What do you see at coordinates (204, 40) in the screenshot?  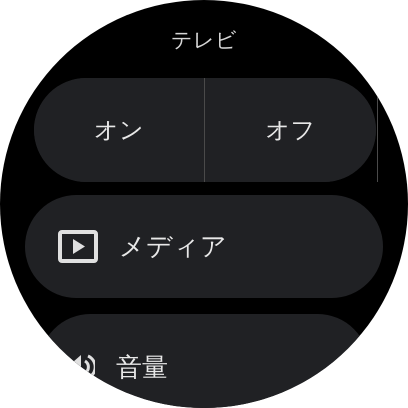 I see `screen-title: テレビ` at bounding box center [204, 40].